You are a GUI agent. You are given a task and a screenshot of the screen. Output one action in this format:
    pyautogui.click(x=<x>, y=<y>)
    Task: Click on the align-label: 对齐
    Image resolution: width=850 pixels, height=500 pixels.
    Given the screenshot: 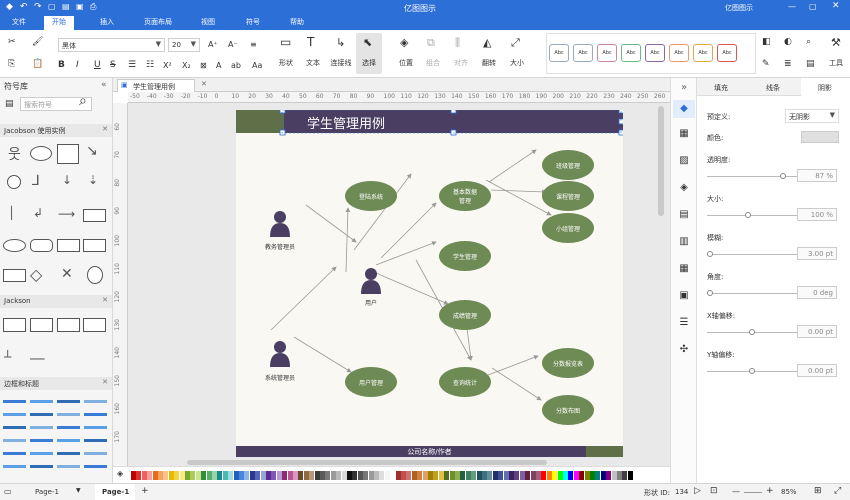 What is the action you would take?
    pyautogui.click(x=461, y=63)
    